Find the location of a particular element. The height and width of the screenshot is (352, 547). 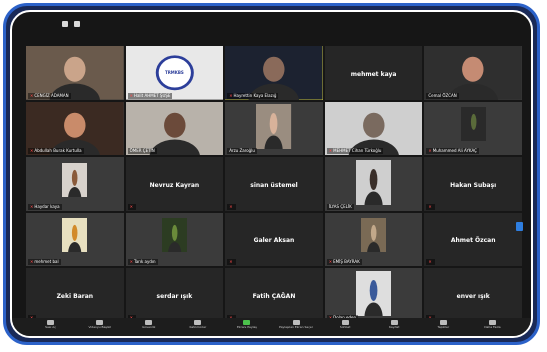

participant-label: ÖMER ÇETİN is located at coordinates (142, 151).